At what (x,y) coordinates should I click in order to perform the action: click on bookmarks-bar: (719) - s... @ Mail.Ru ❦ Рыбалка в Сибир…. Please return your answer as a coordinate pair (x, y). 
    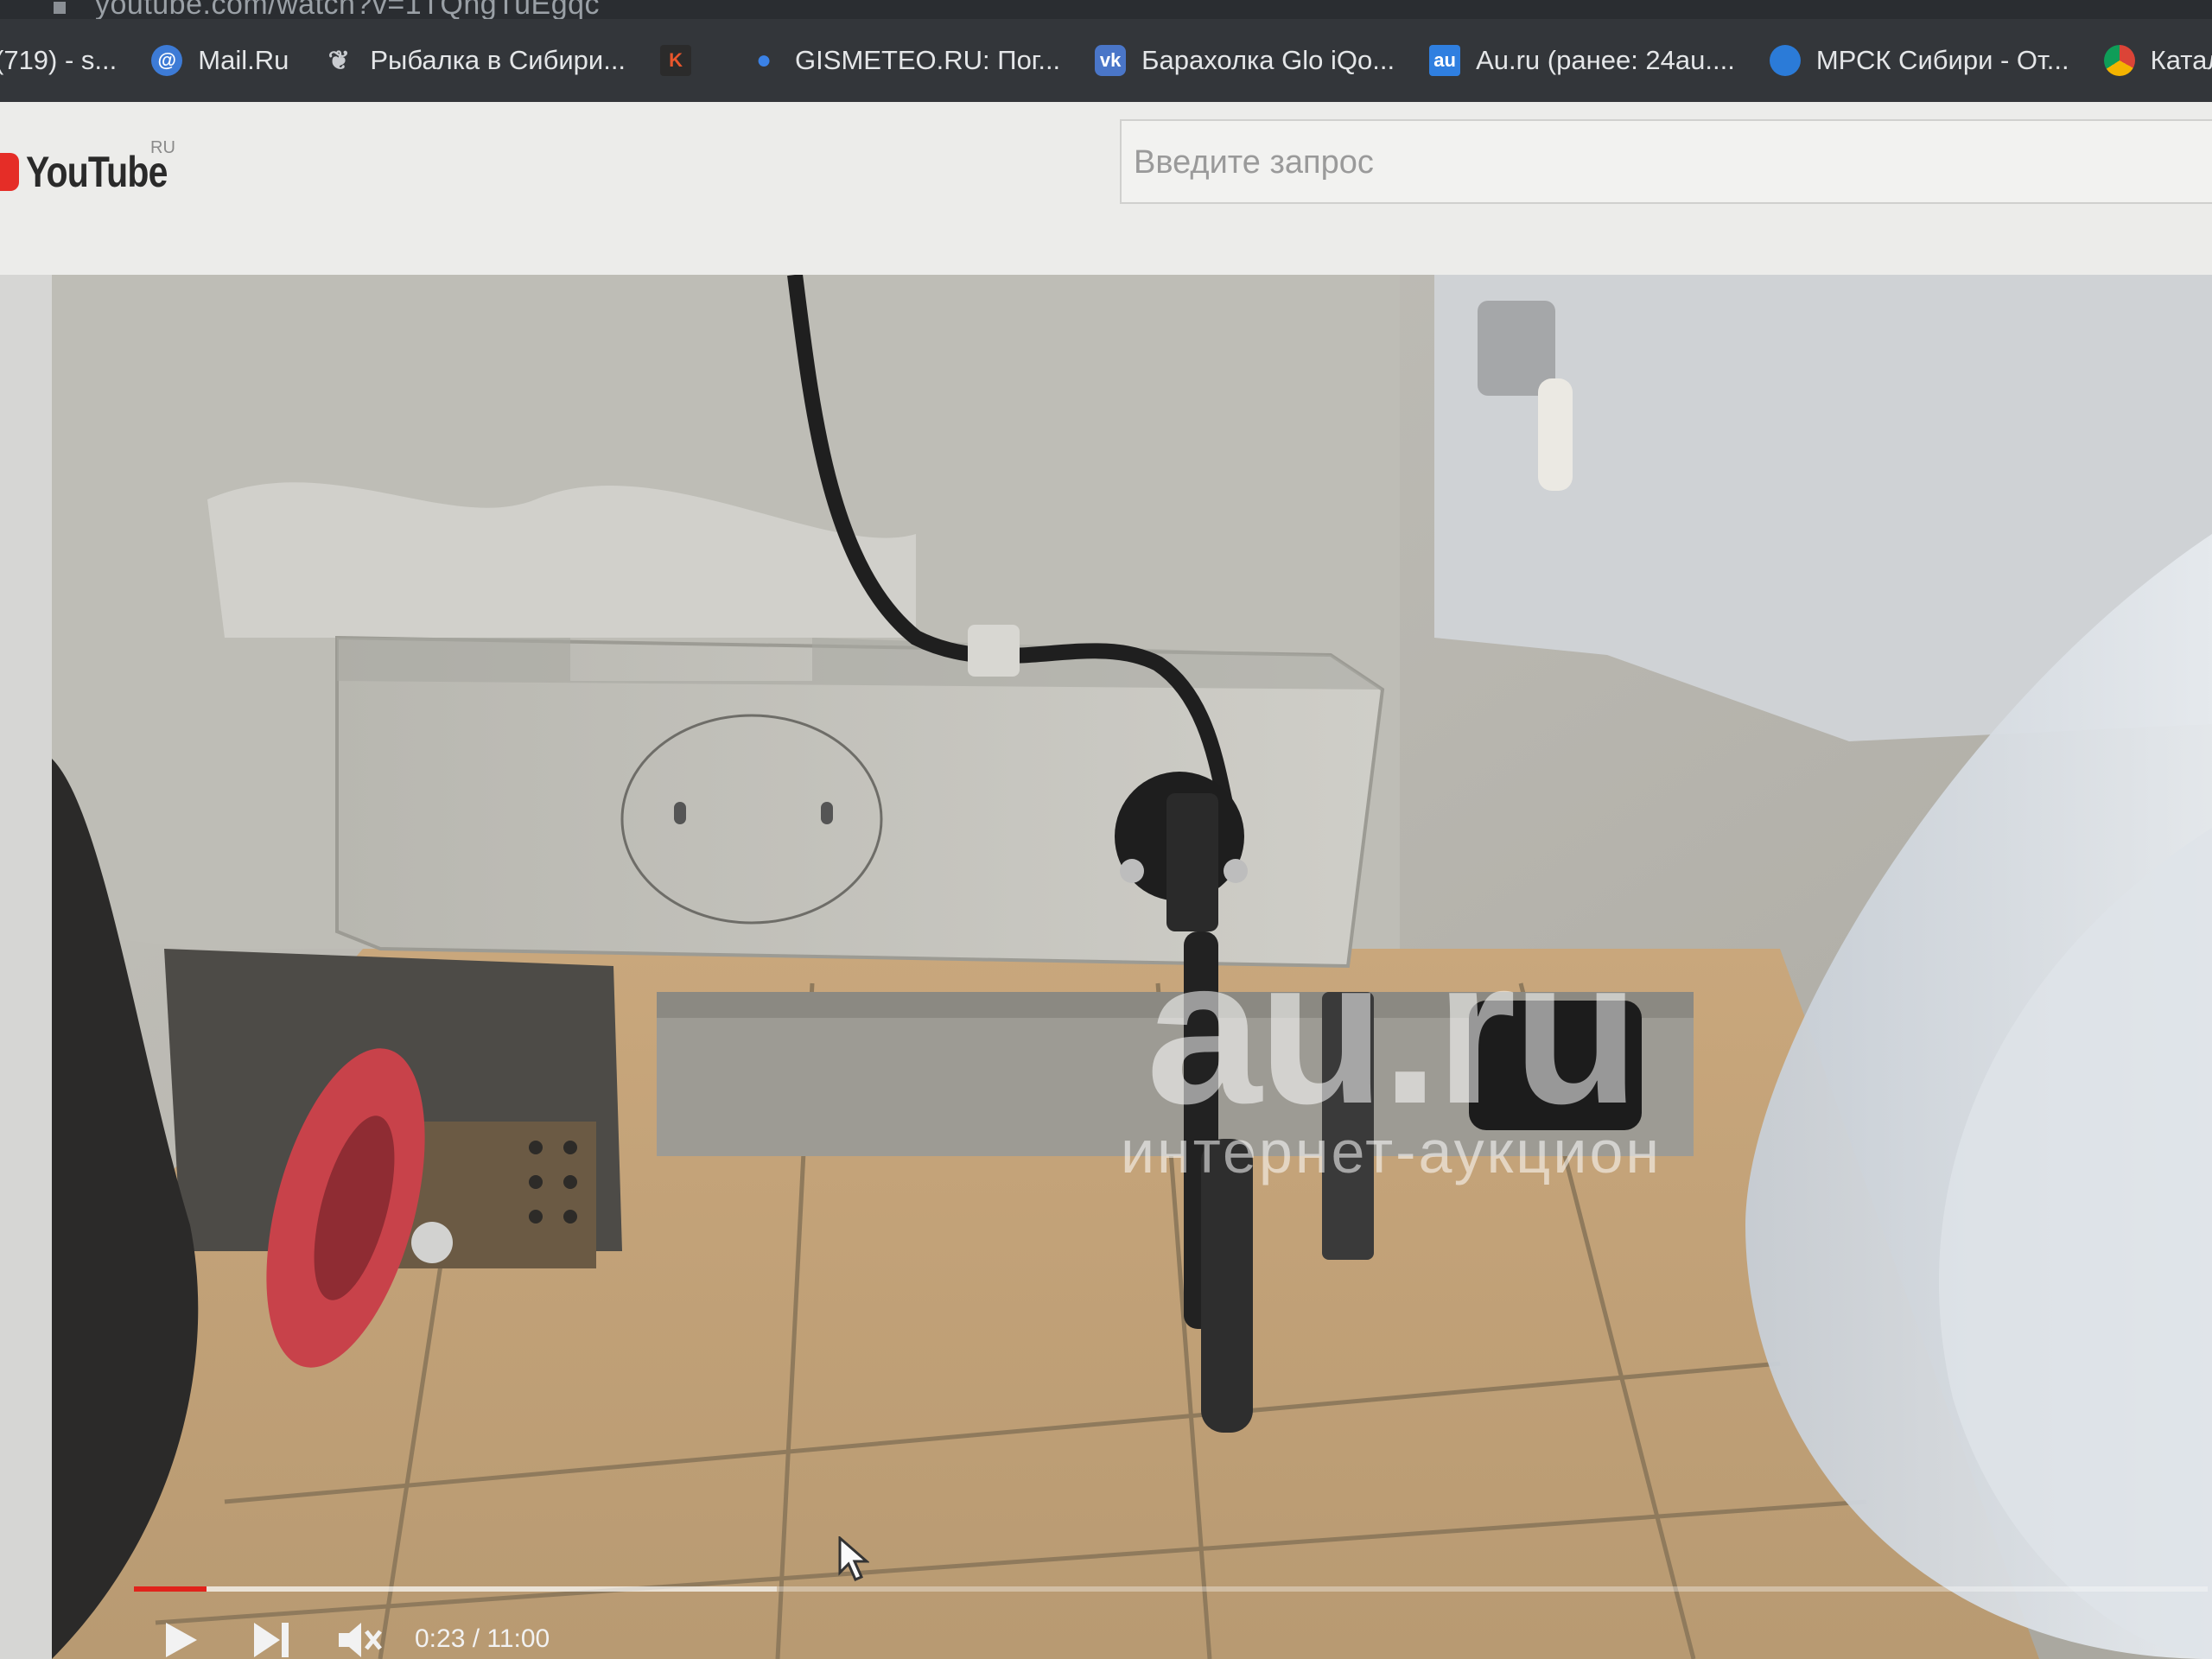
    Looking at the image, I should click on (1106, 61).